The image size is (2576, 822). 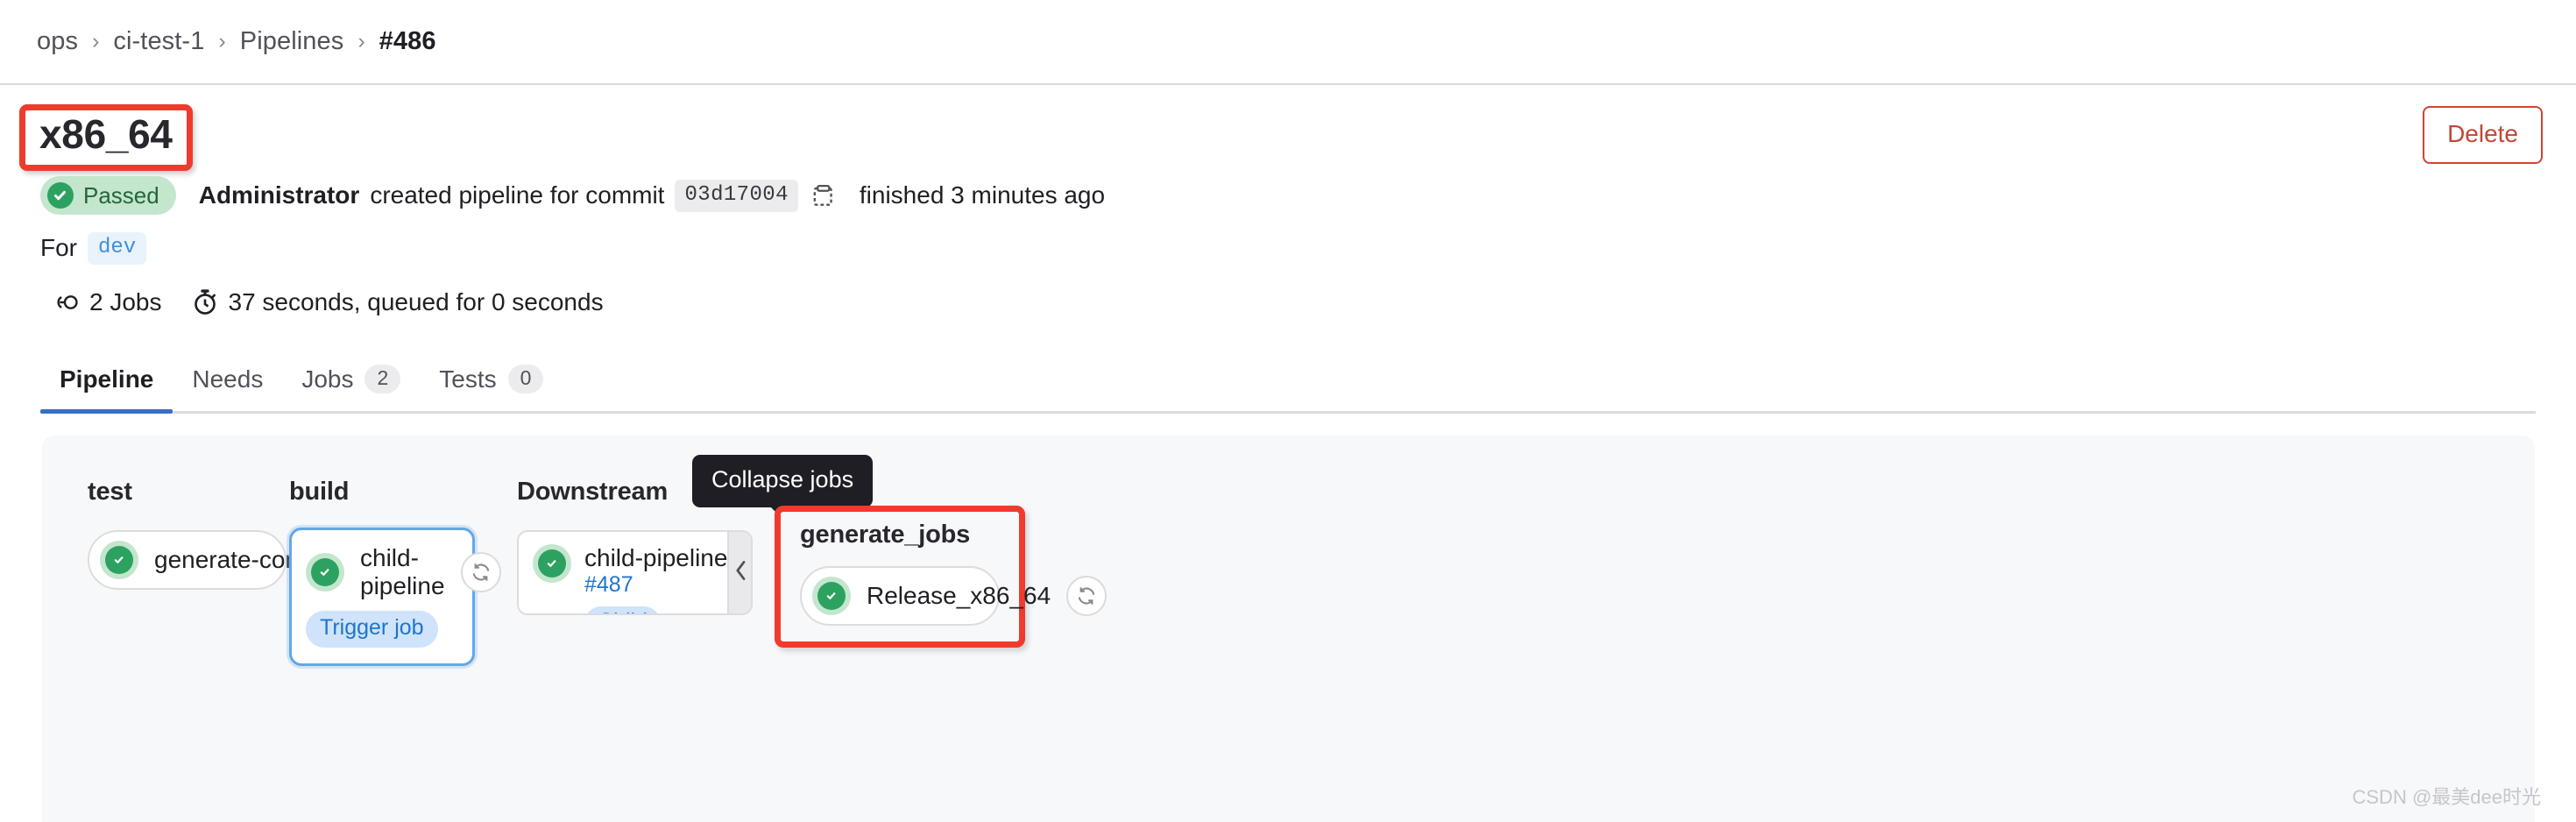 I want to click on job-card-row: child-pipeline, so click(x=403, y=572).